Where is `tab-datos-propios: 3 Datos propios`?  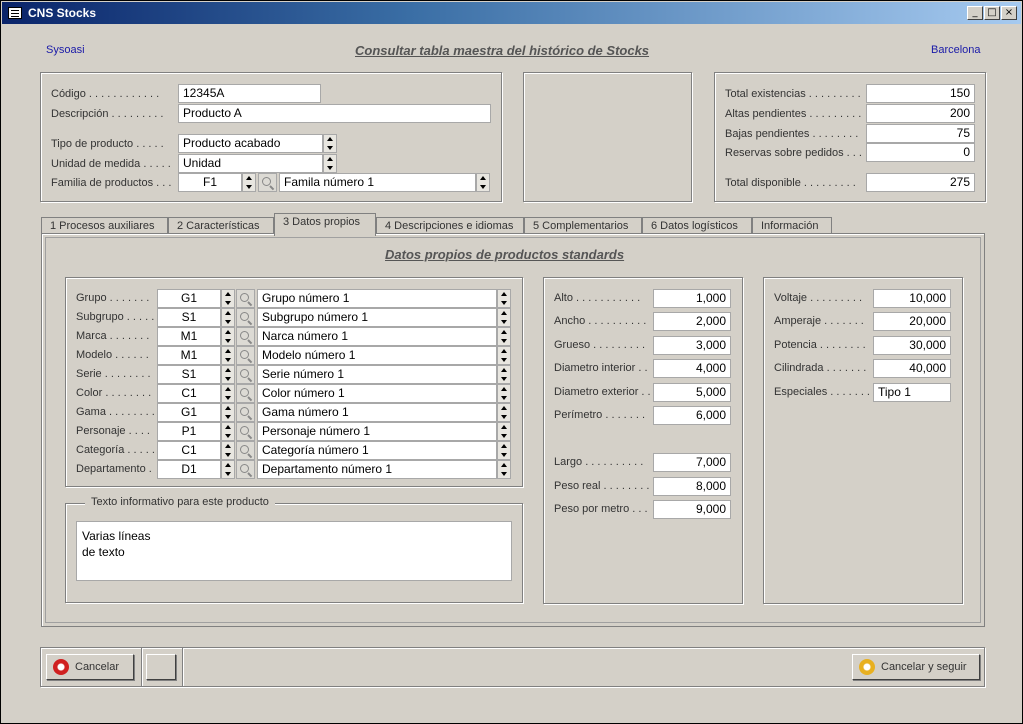
tab-datos-propios: 3 Datos propios is located at coordinates (325, 224).